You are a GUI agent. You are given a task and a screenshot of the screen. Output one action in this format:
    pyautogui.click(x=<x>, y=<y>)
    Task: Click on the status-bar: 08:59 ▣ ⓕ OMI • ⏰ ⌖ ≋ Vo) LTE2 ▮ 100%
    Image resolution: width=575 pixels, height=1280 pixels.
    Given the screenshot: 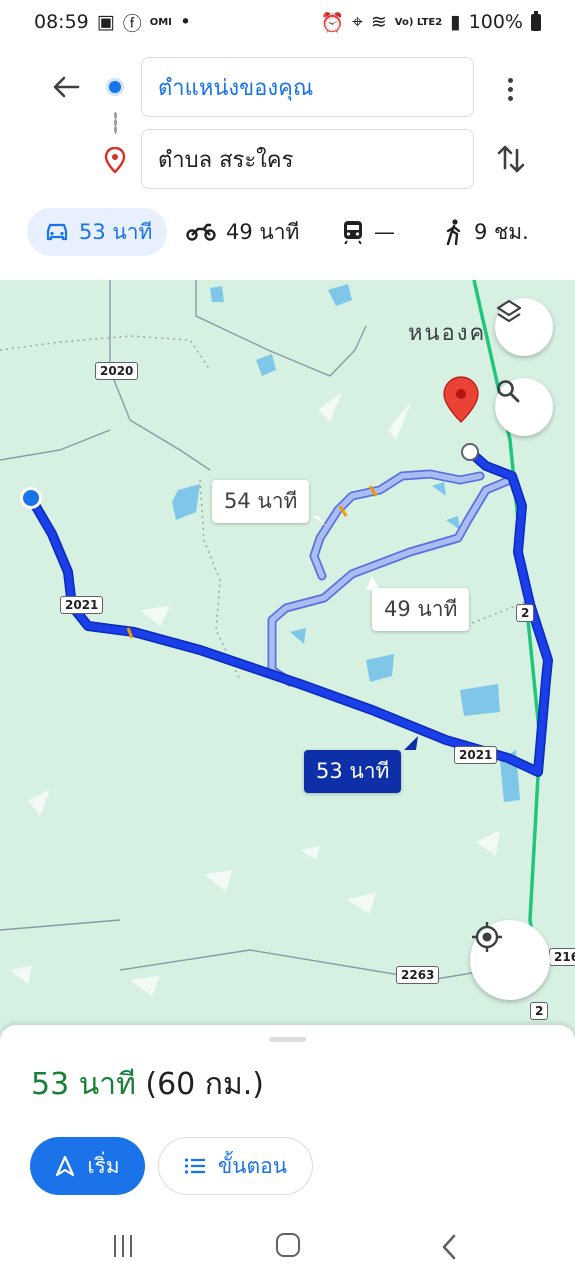 What is the action you would take?
    pyautogui.click(x=287, y=22)
    